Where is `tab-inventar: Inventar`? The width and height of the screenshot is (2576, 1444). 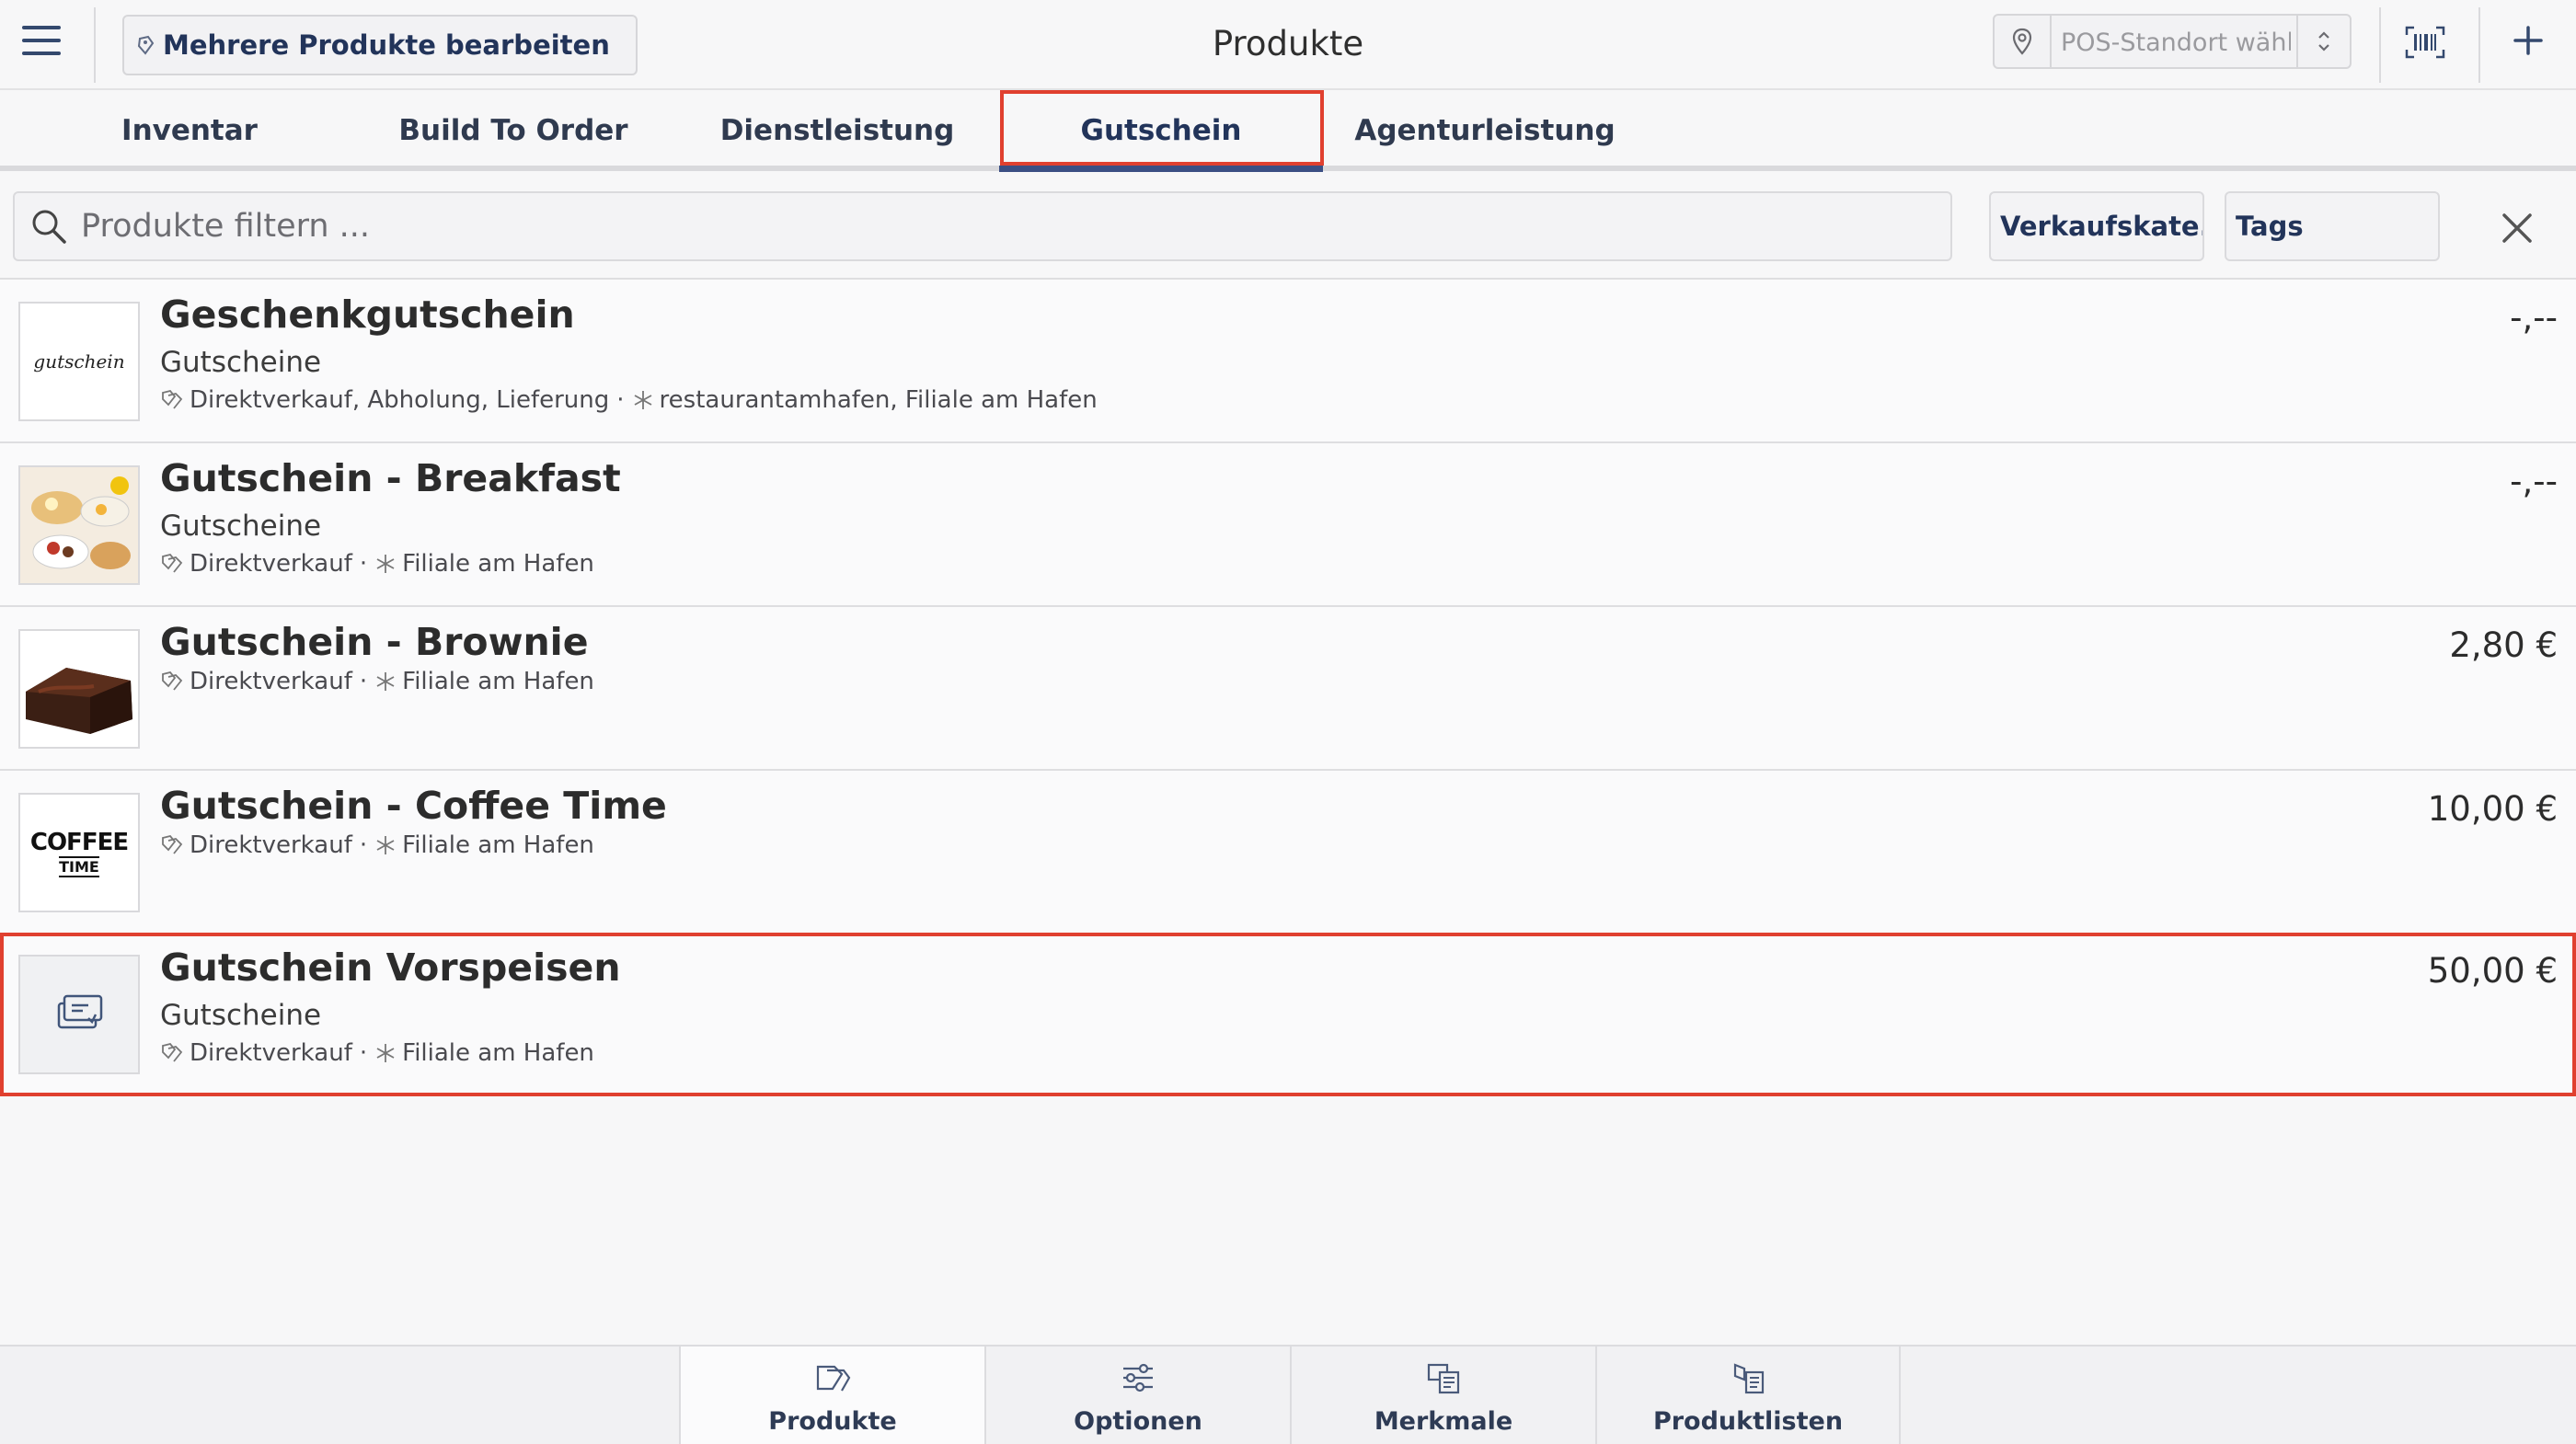
tab-inventar: Inventar is located at coordinates (189, 130).